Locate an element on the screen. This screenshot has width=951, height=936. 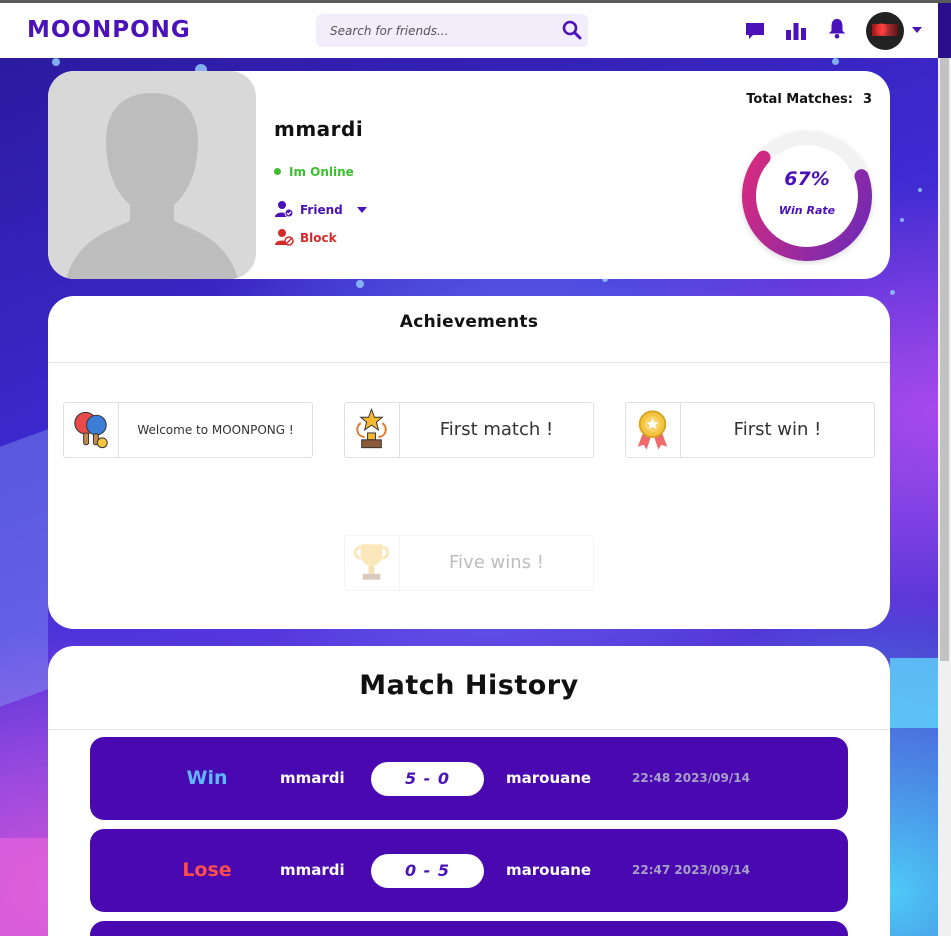
total-matches-label: Total Matches: is located at coordinates (799, 99).